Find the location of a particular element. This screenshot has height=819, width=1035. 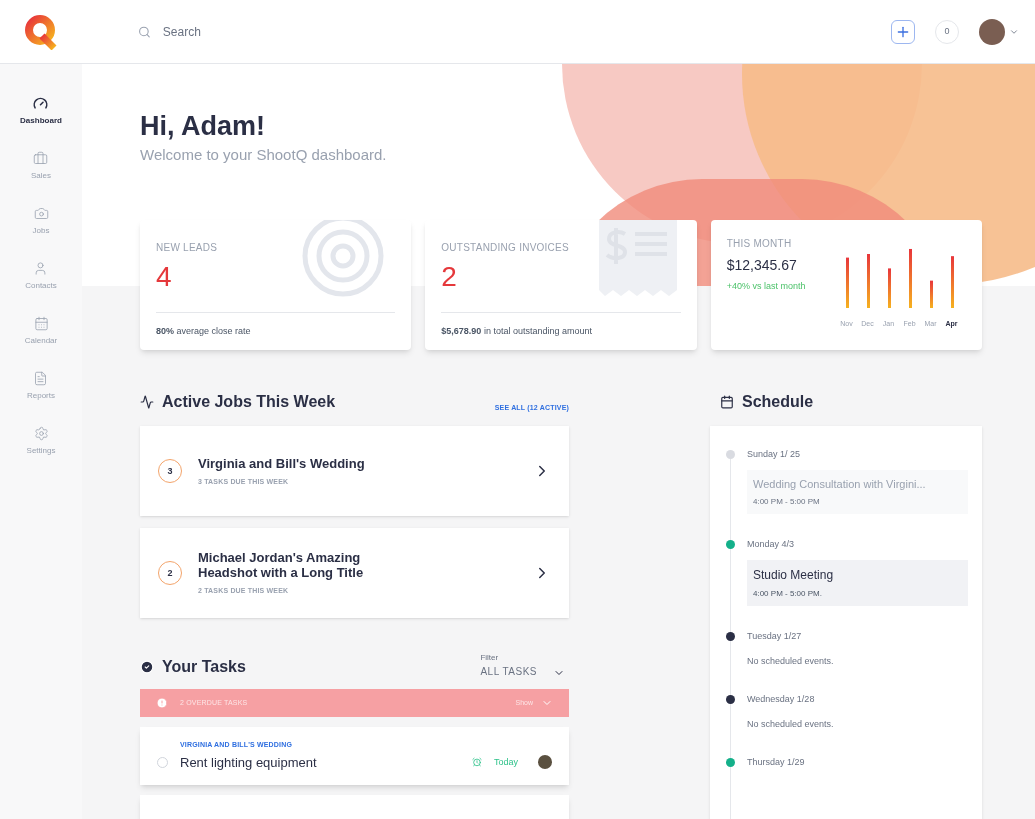

day-label: Sunday 1/ 25 is located at coordinates (774, 455).